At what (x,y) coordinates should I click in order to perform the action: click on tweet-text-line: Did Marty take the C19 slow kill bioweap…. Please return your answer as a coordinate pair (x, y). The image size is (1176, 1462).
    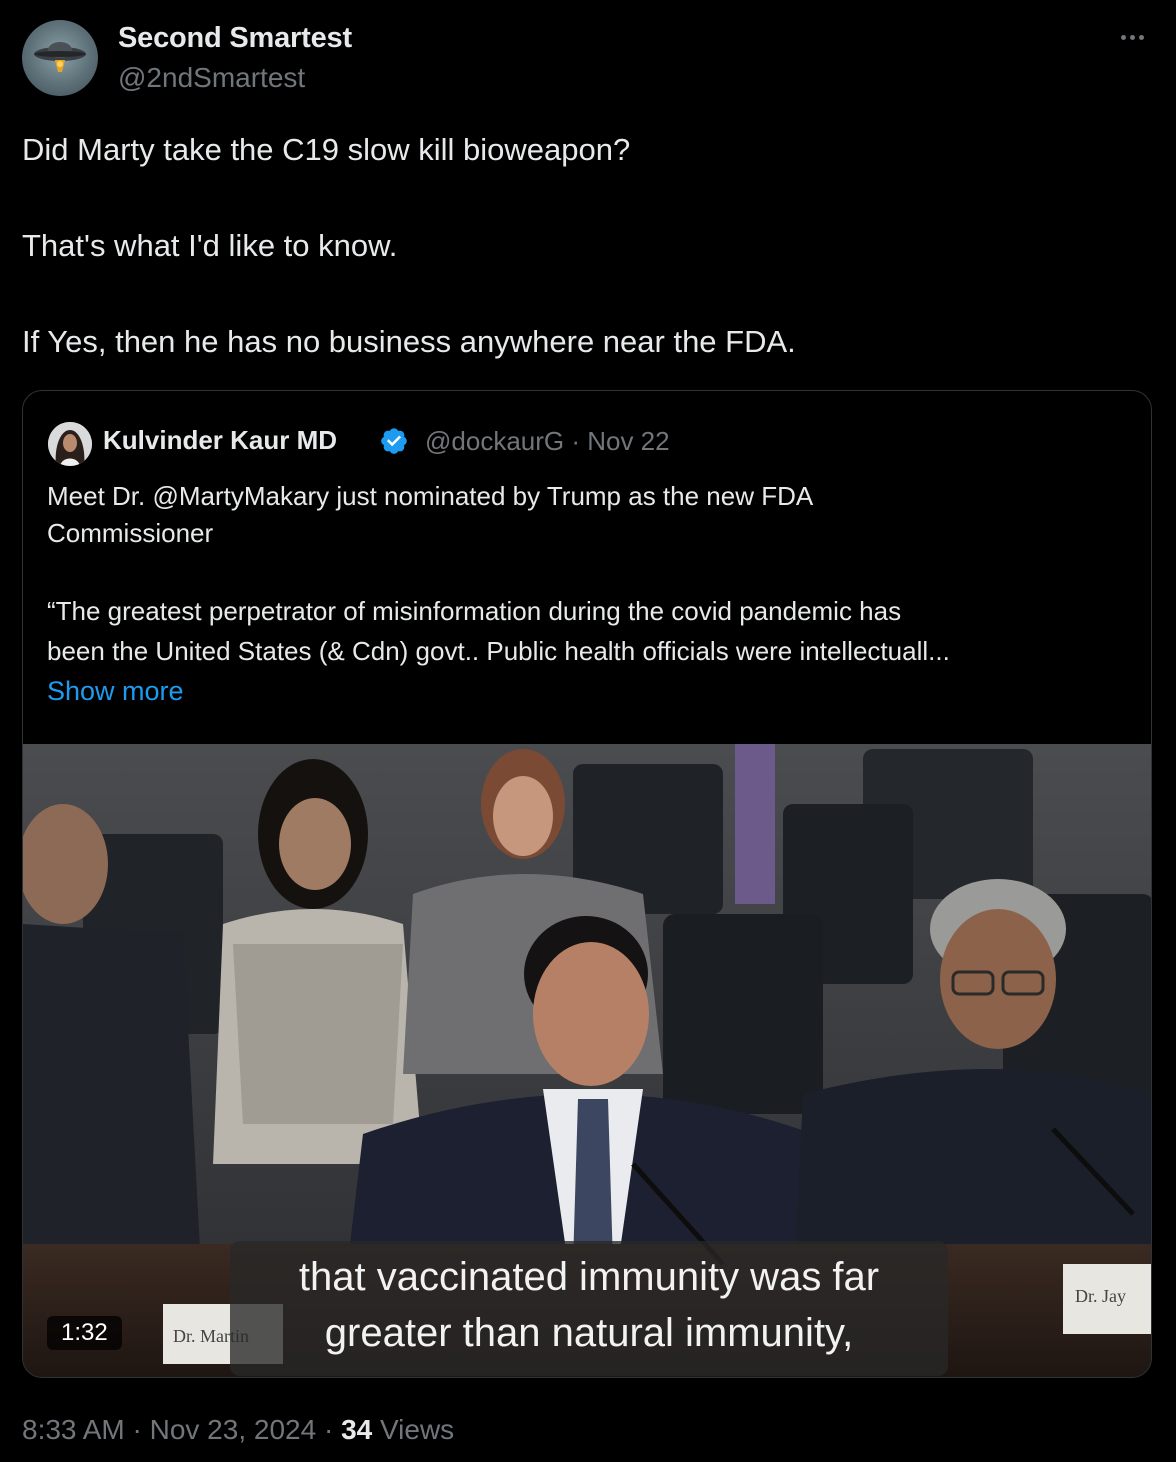
    Looking at the image, I should click on (326, 149).